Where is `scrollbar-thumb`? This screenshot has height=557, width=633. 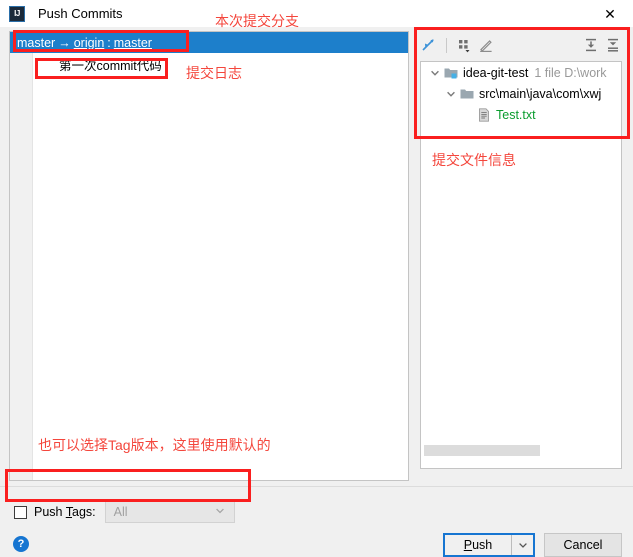
scrollbar-thumb is located at coordinates (482, 450).